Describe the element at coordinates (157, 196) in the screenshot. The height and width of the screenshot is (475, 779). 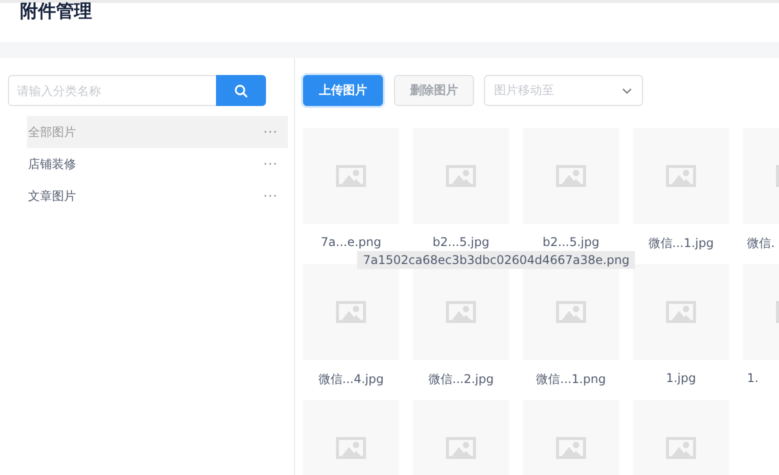
I see `category-item: 文章图片 ···` at that location.